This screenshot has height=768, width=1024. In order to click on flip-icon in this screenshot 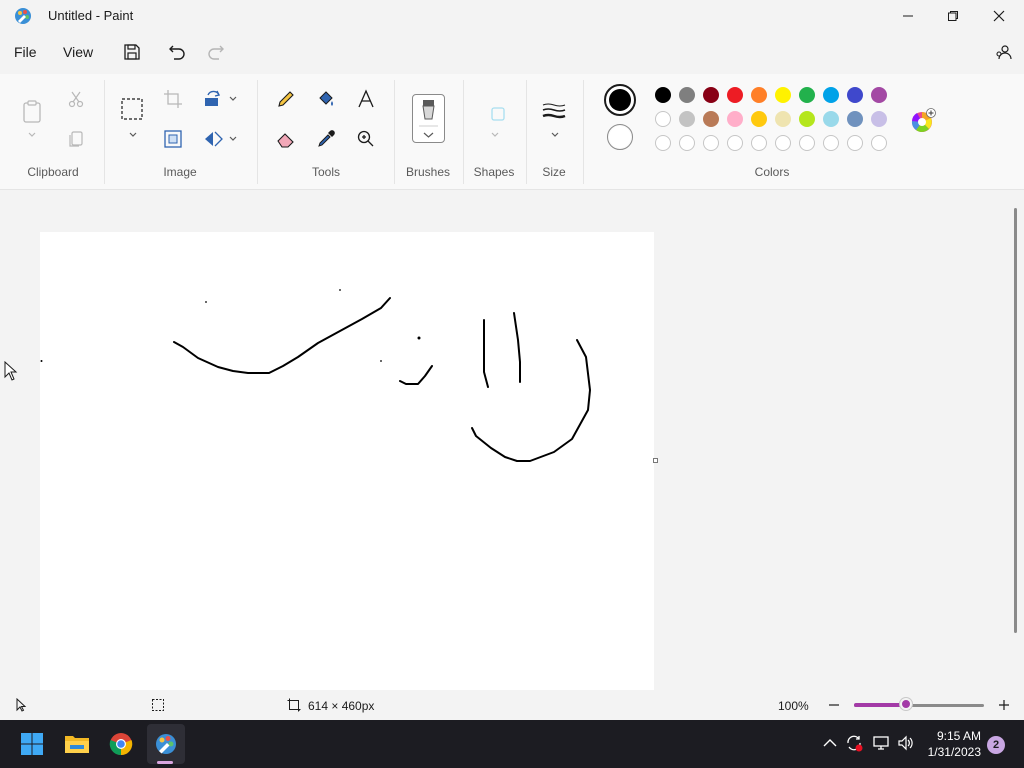, I will do `click(214, 139)`.